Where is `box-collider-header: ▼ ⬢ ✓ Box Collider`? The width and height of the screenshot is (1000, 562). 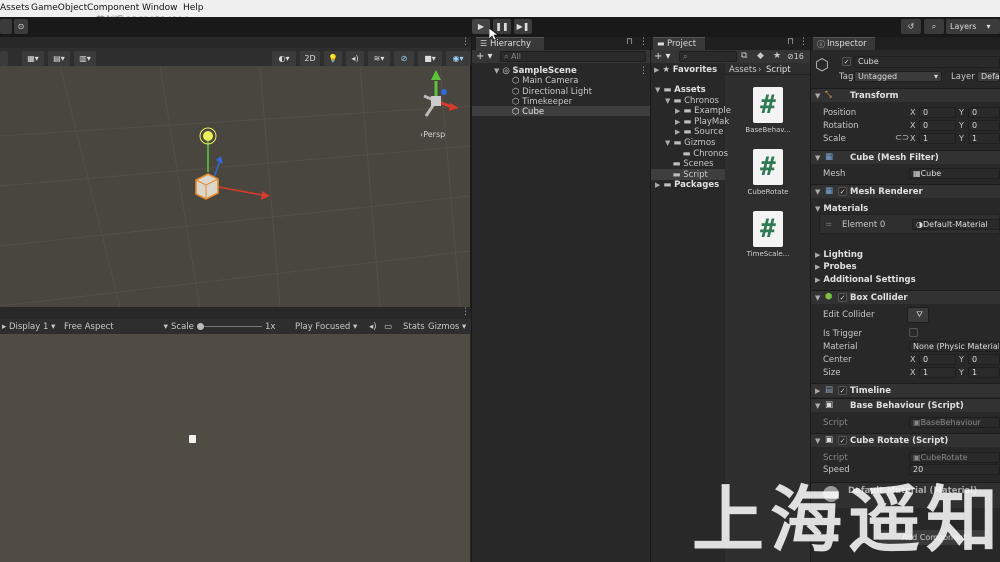 box-collider-header: ▼ ⬢ ✓ Box Collider is located at coordinates (905, 297).